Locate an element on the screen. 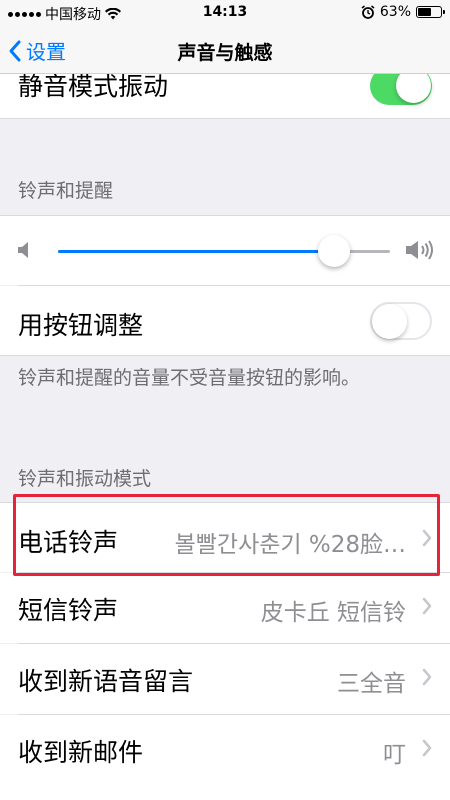 This screenshot has height=800, width=450. new-mail-label: 收到新邮件 is located at coordinates (81, 752).